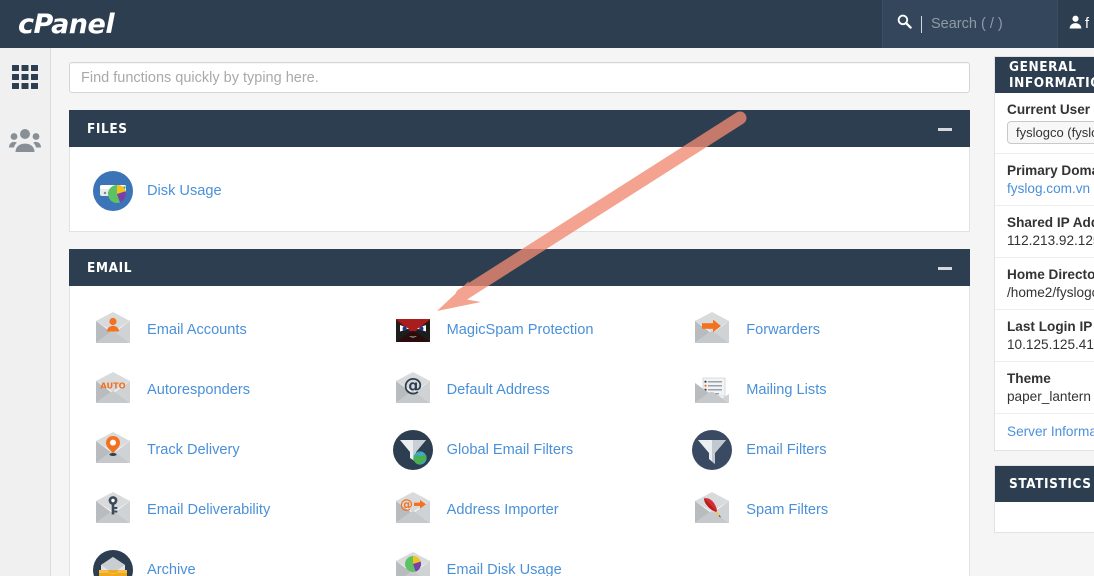 This screenshot has width=1094, height=576. I want to click on user-menu: f, so click(1076, 24).